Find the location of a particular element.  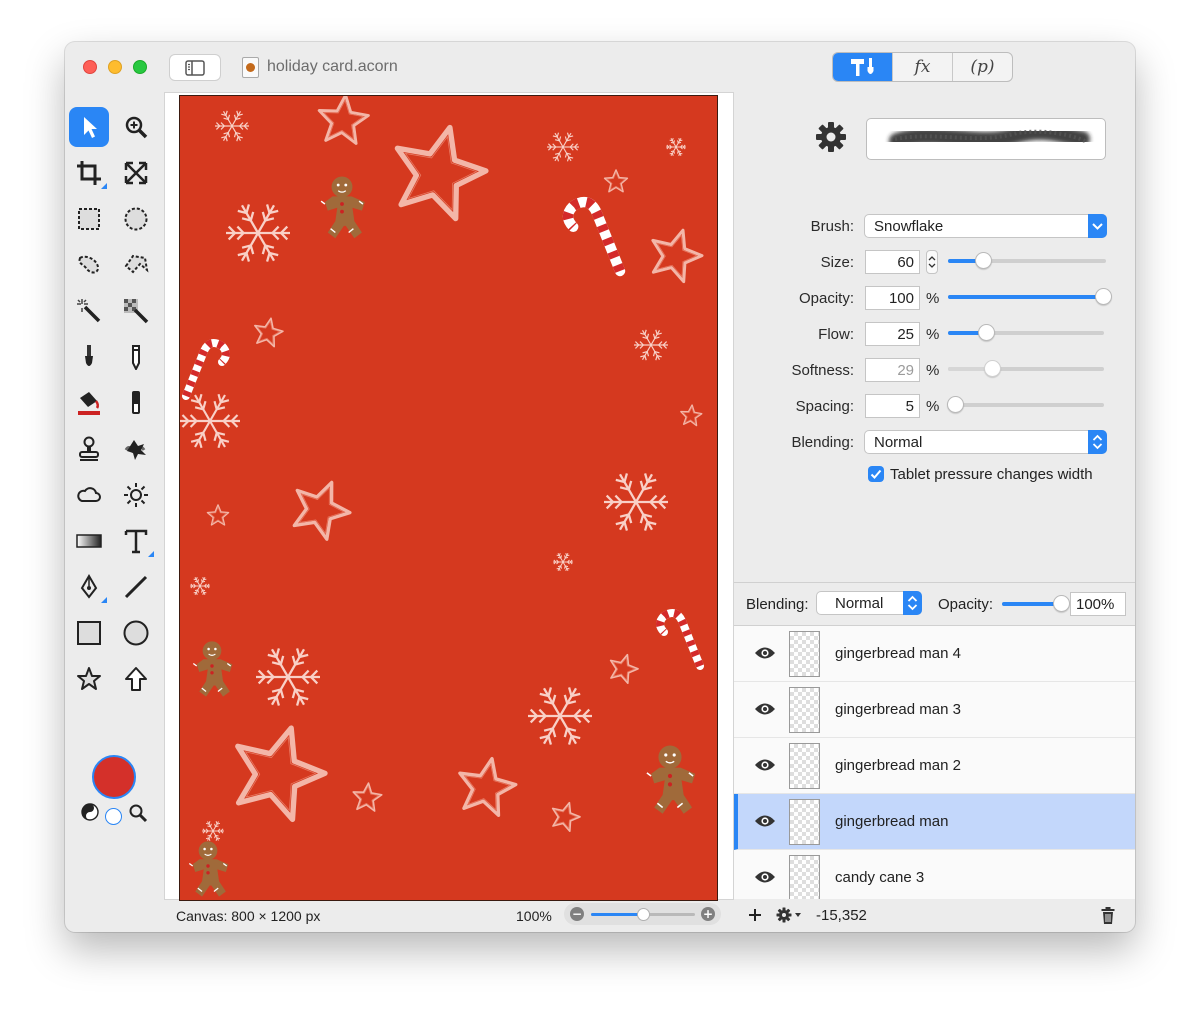

trash-icon is located at coordinates (1108, 915).